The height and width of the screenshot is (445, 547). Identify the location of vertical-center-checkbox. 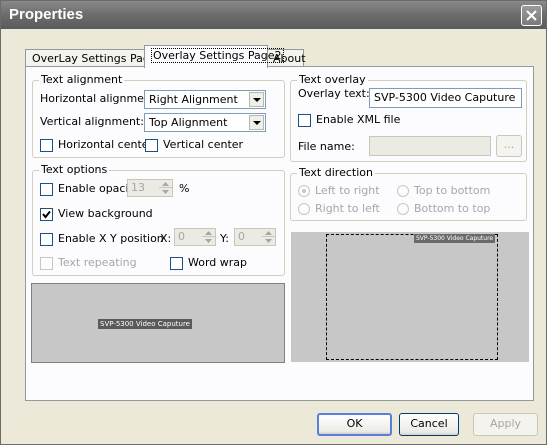
(151, 145).